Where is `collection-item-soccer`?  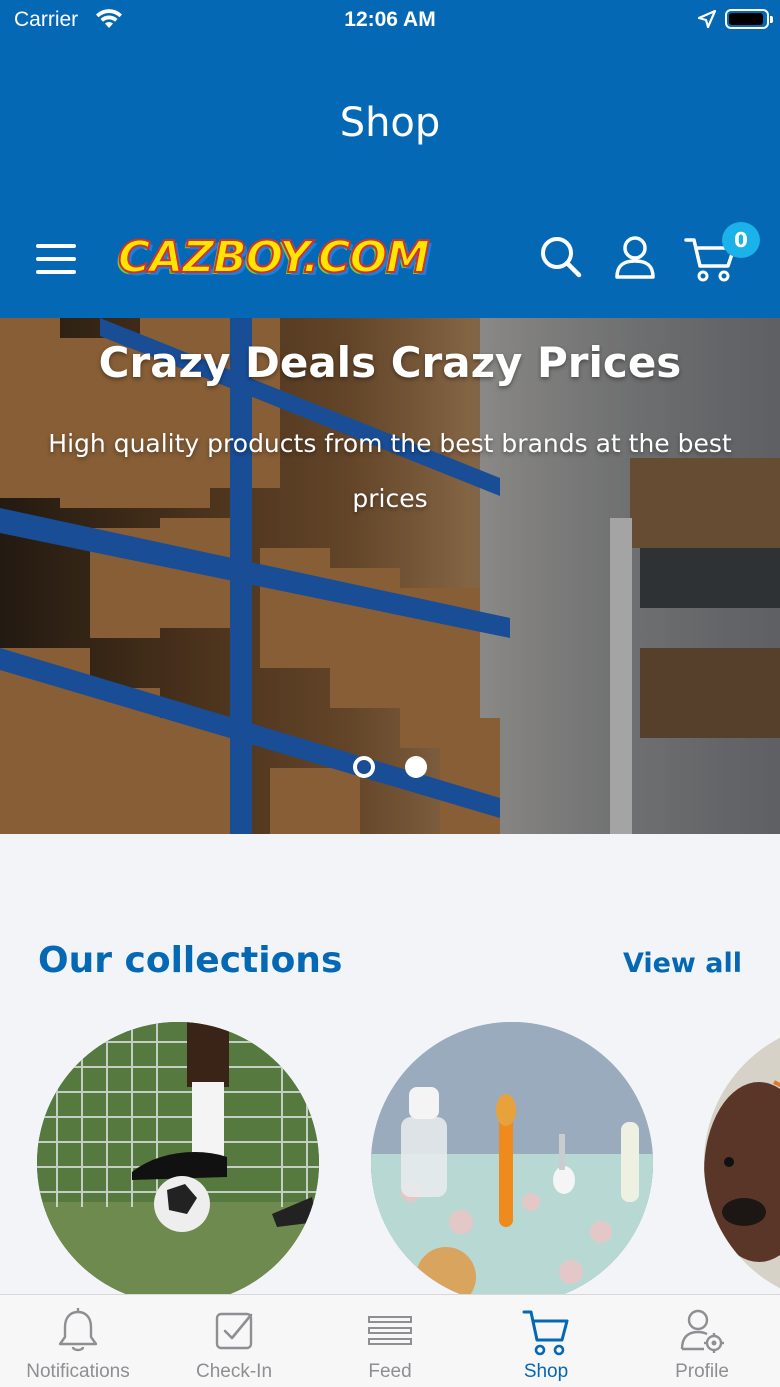
collection-item-soccer is located at coordinates (178, 1163).